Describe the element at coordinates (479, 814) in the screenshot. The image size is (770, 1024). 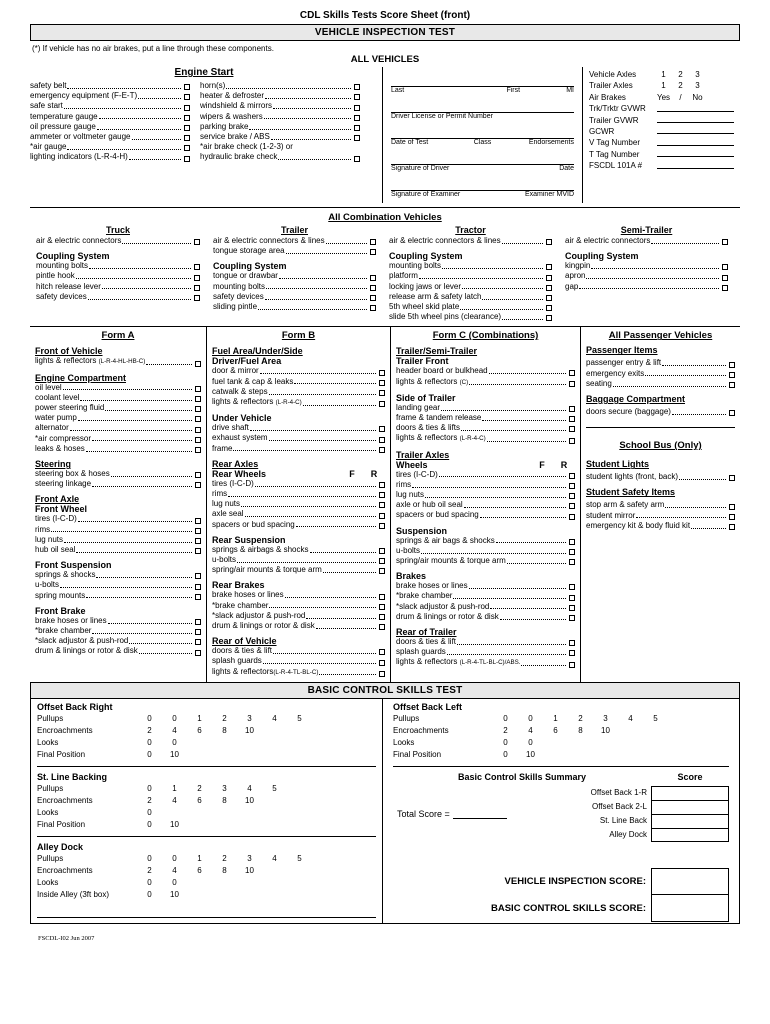
I see `total-score-input` at that location.